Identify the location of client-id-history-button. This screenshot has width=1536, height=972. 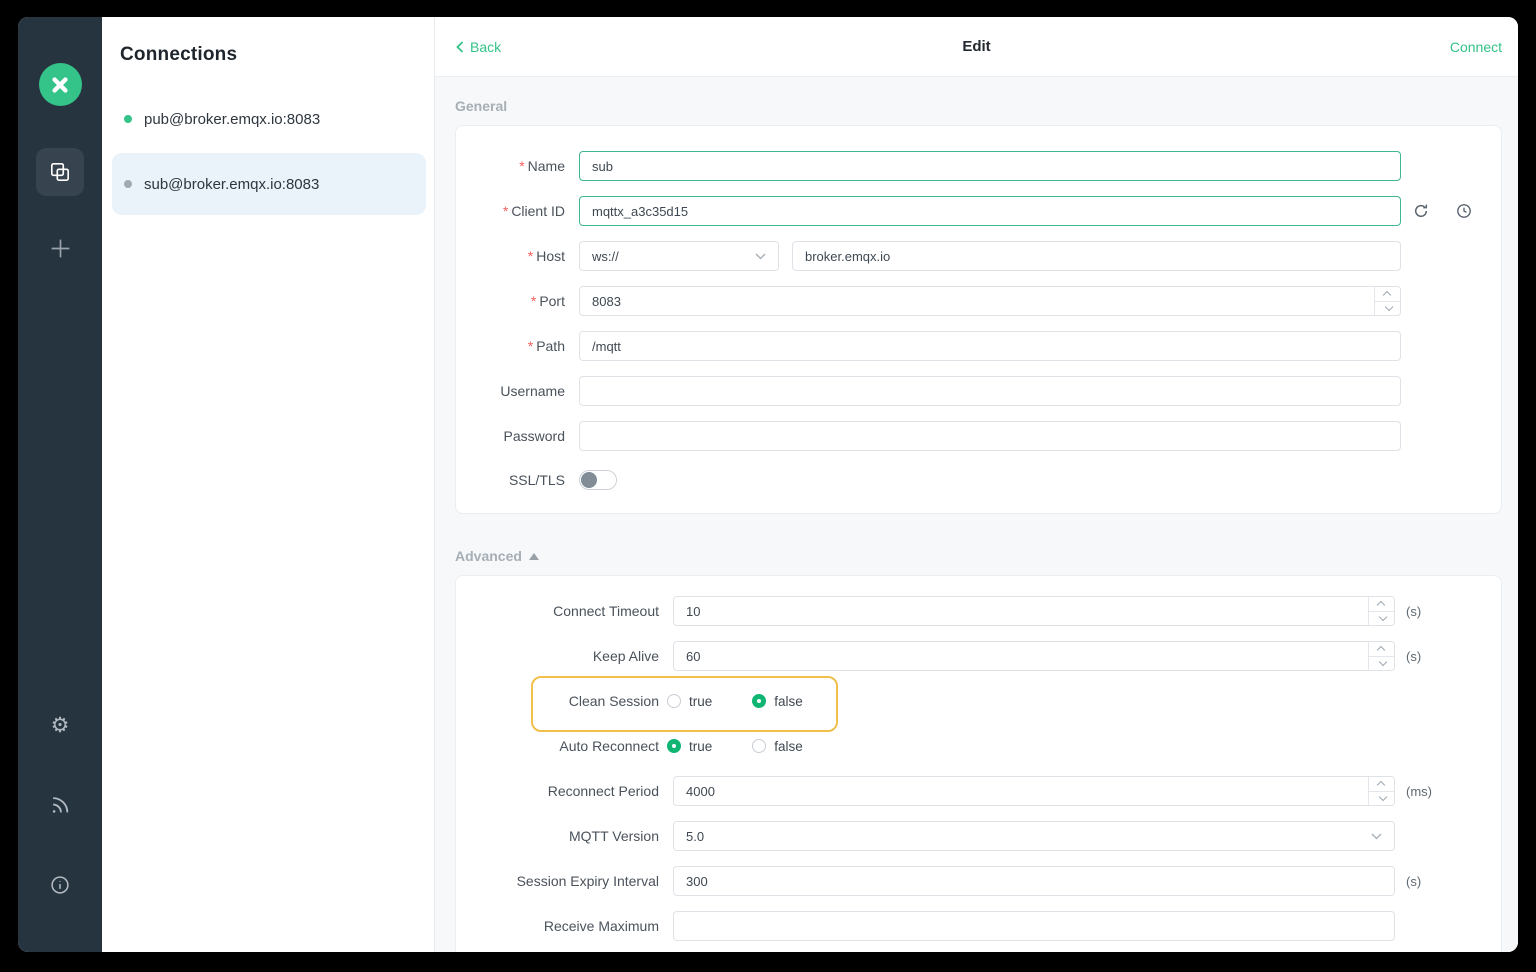
(1464, 211).